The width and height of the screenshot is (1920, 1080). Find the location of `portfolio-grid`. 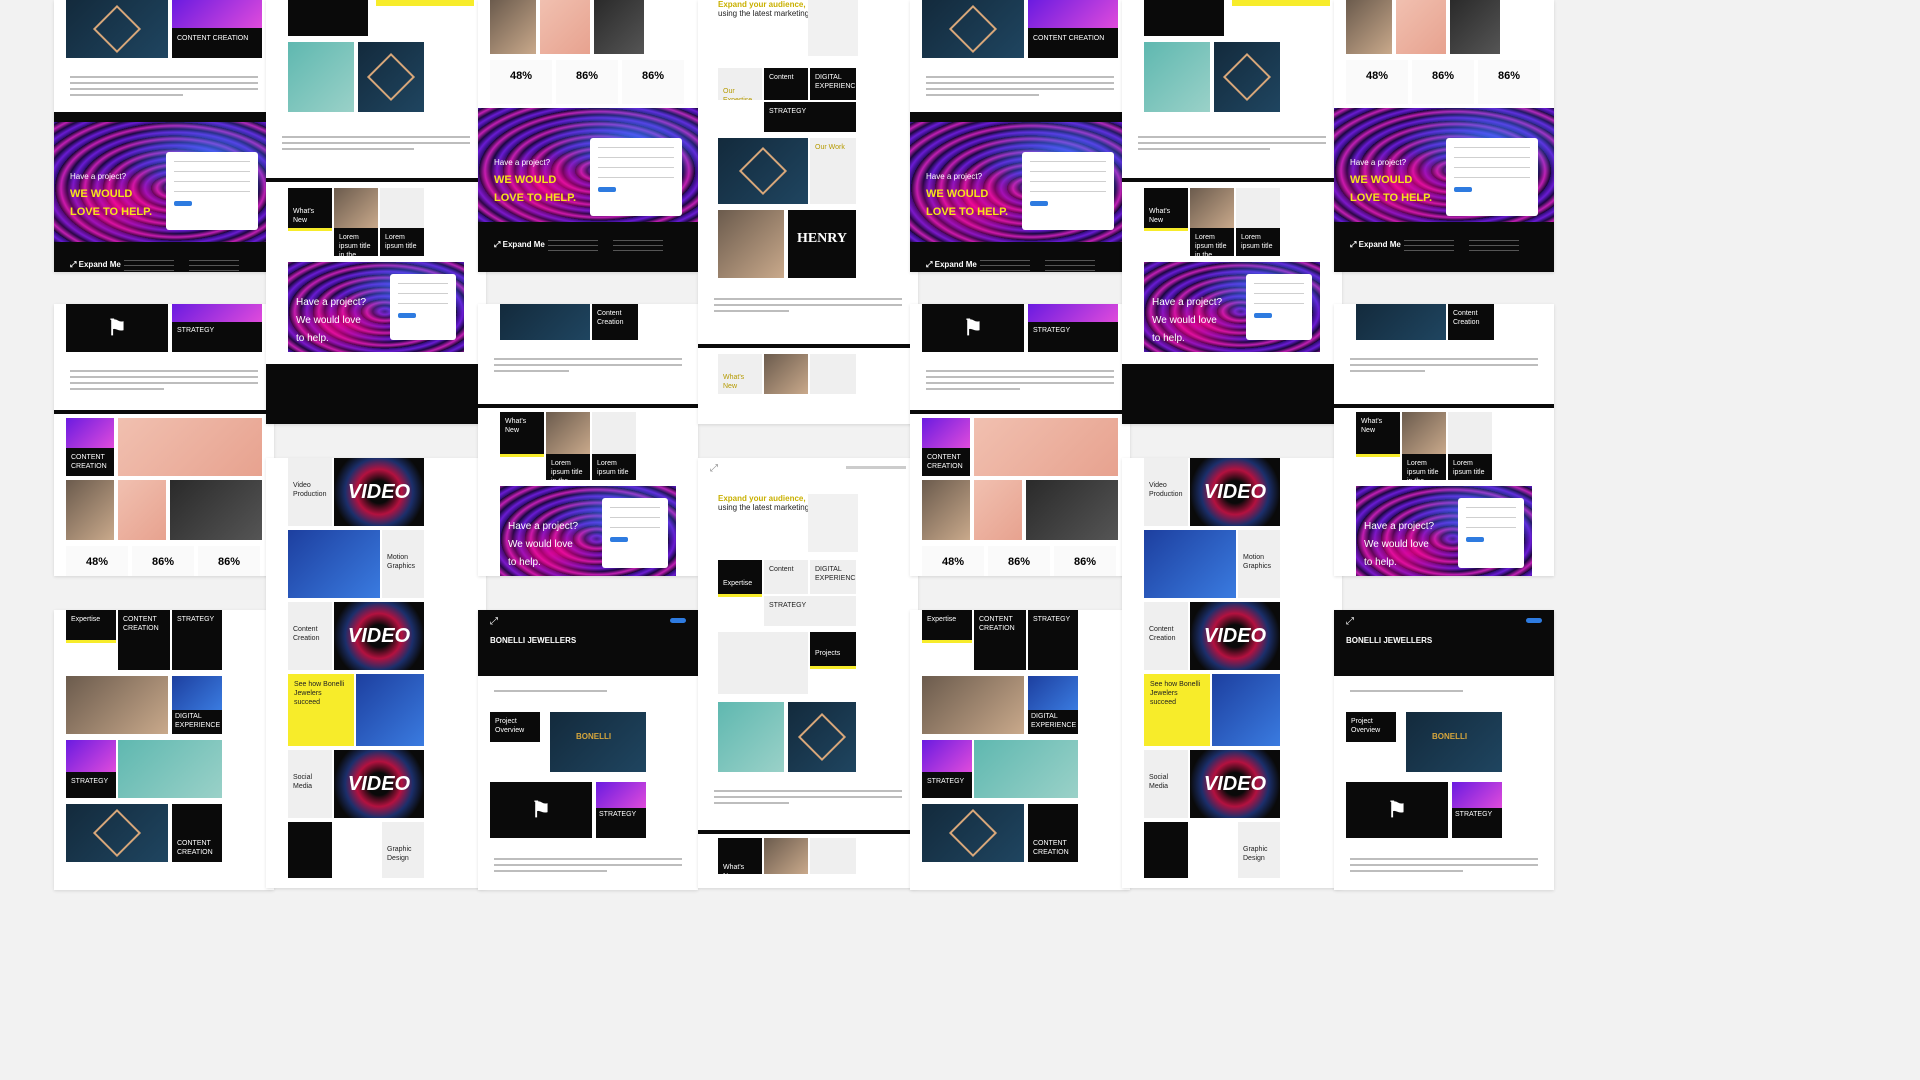

portfolio-grid is located at coordinates (808, 738).